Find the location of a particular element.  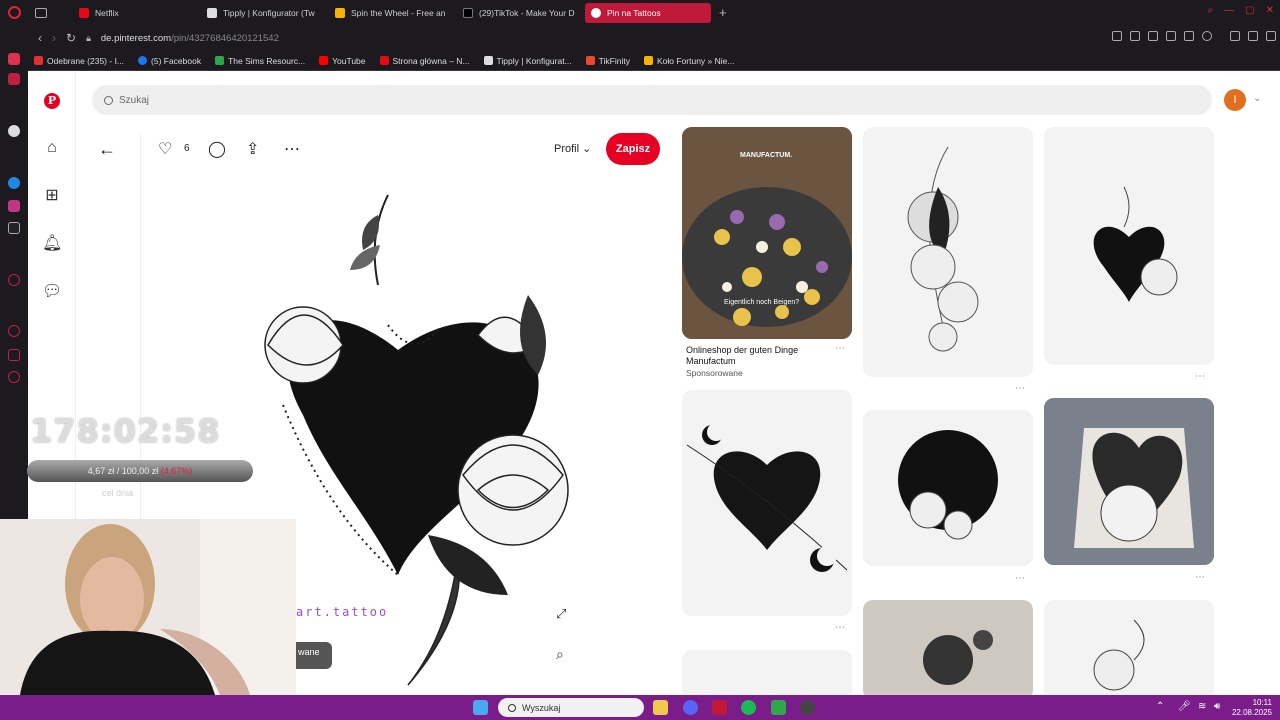

profile-dropdown: Profil ⌄ is located at coordinates (572, 148).